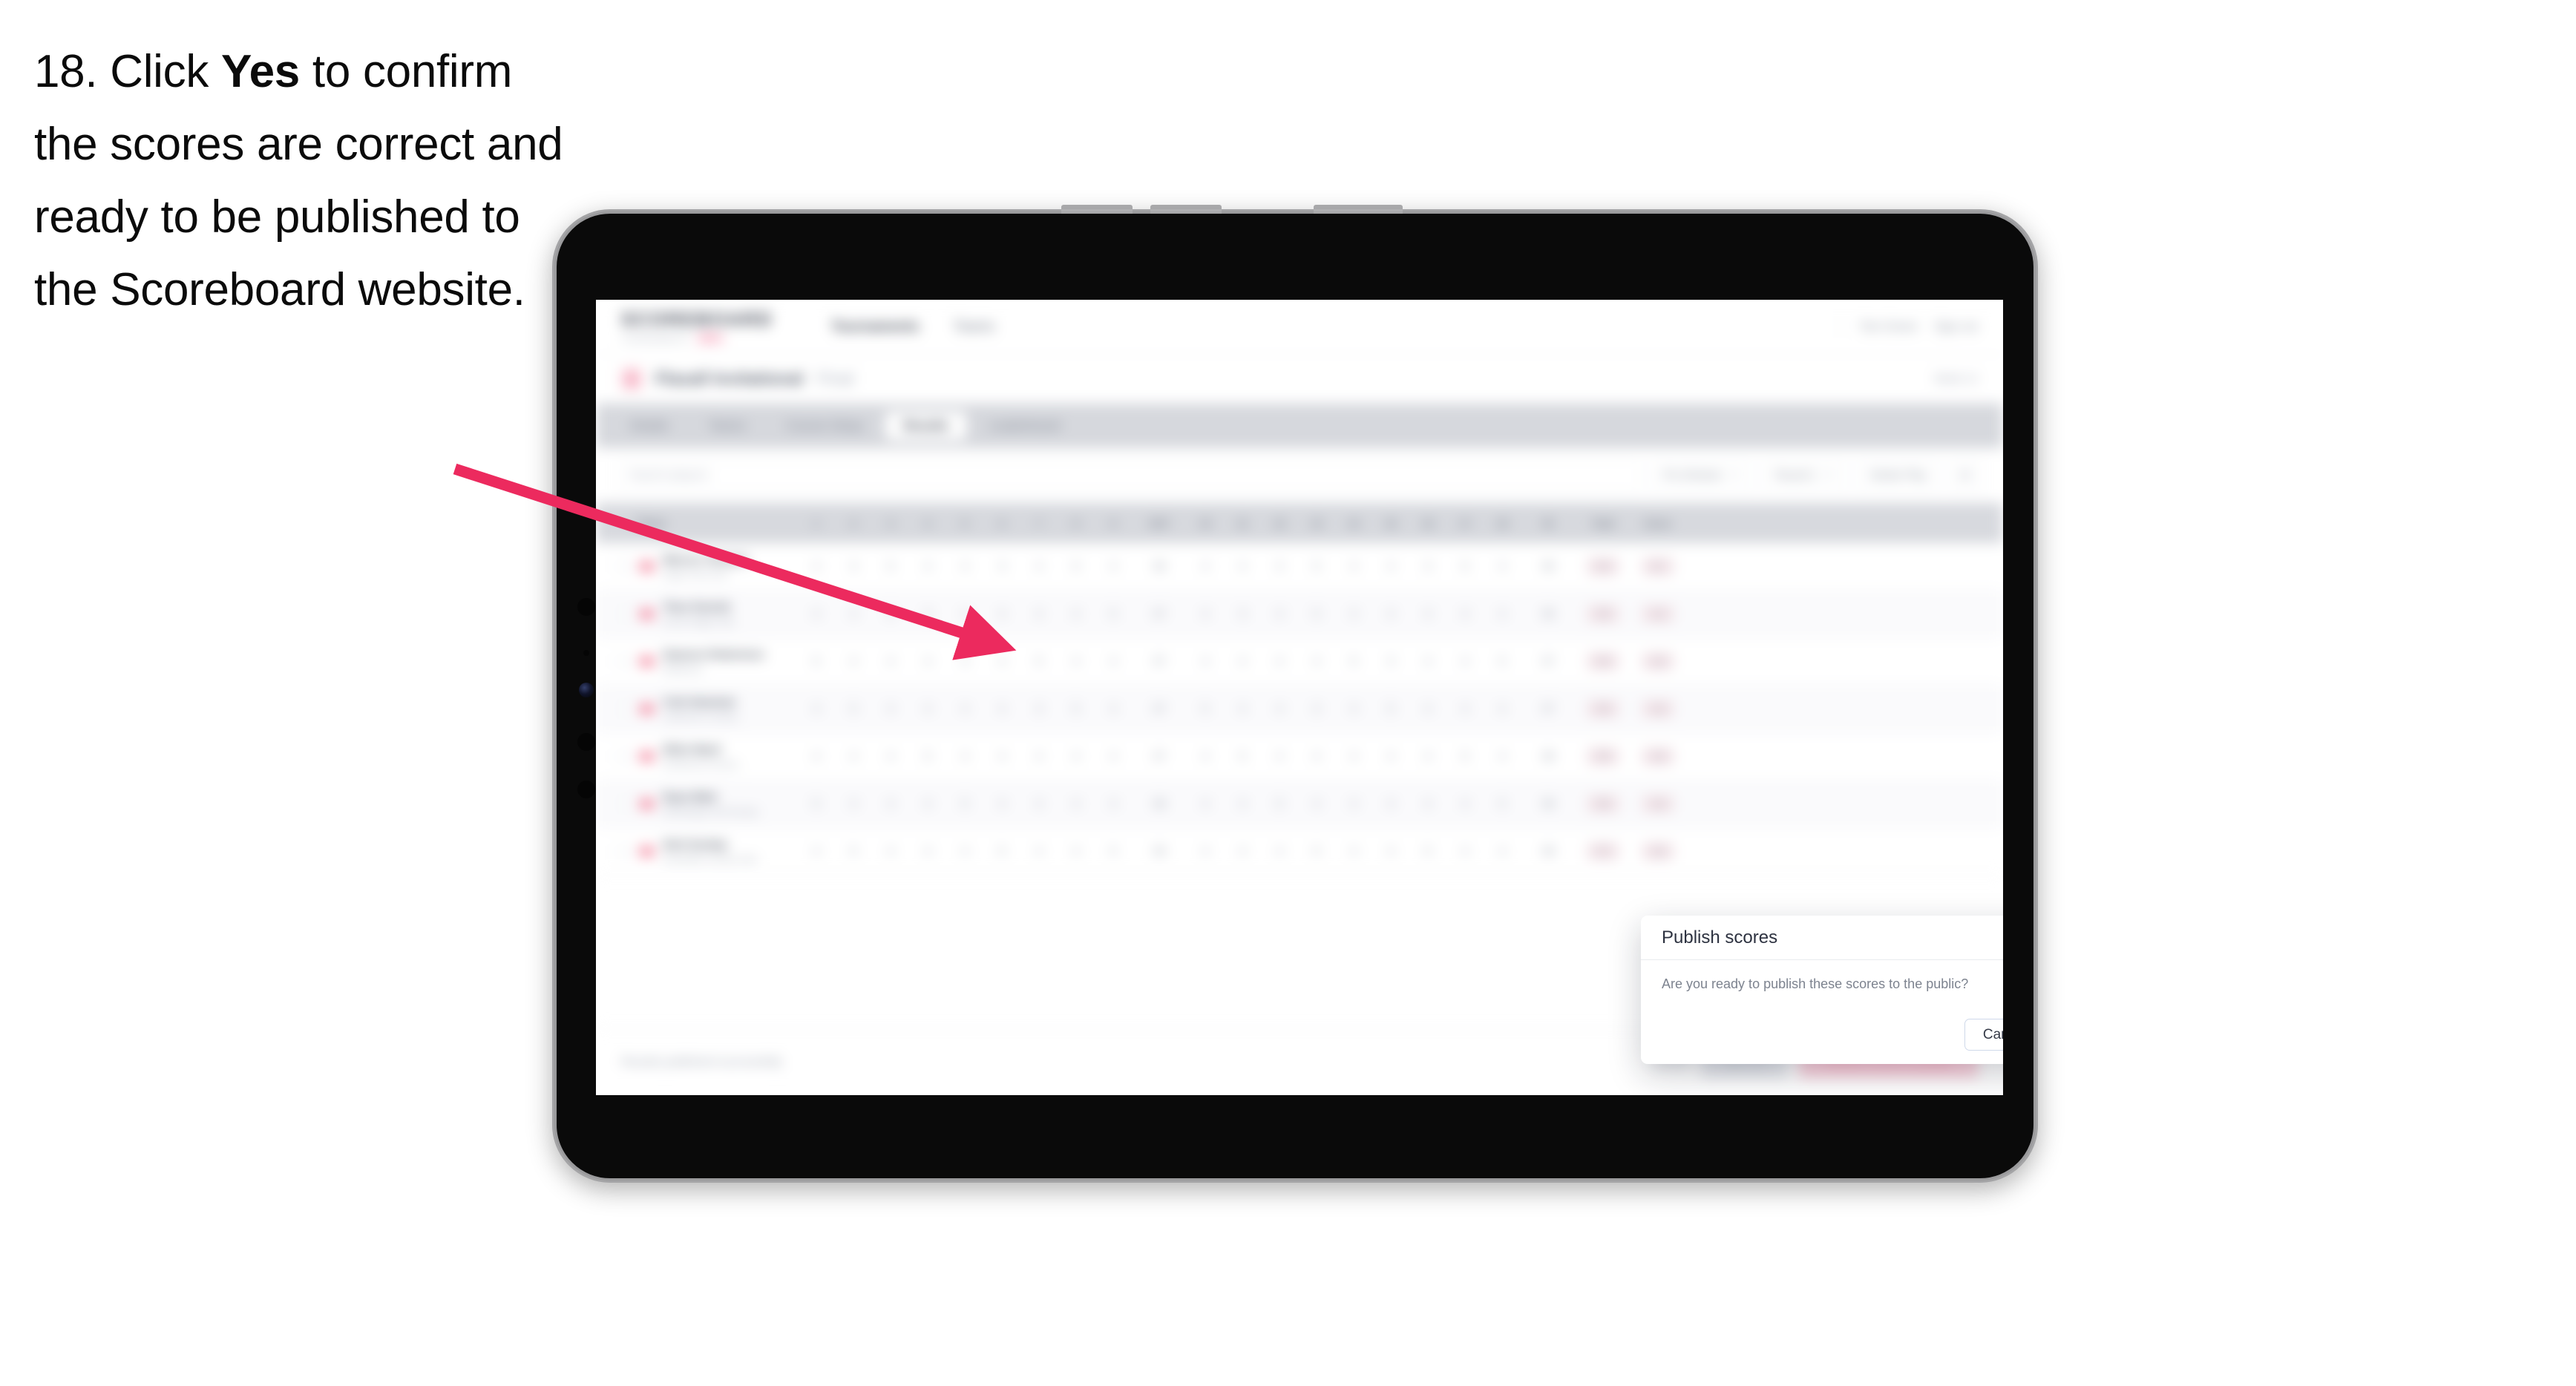  Describe the element at coordinates (926, 426) in the screenshot. I see `tab-results: Results` at that location.